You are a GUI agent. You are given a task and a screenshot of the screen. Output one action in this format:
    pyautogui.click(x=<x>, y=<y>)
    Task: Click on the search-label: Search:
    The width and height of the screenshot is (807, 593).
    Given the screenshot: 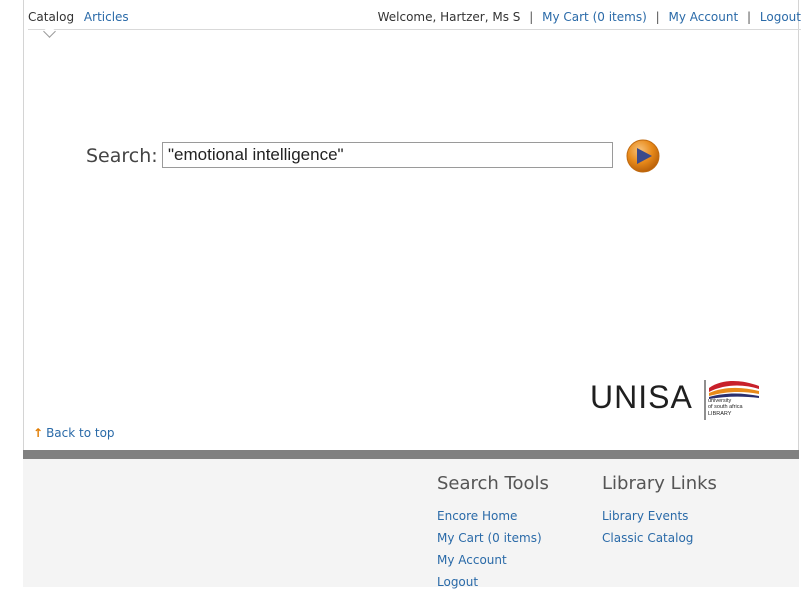 What is the action you would take?
    pyautogui.click(x=122, y=156)
    